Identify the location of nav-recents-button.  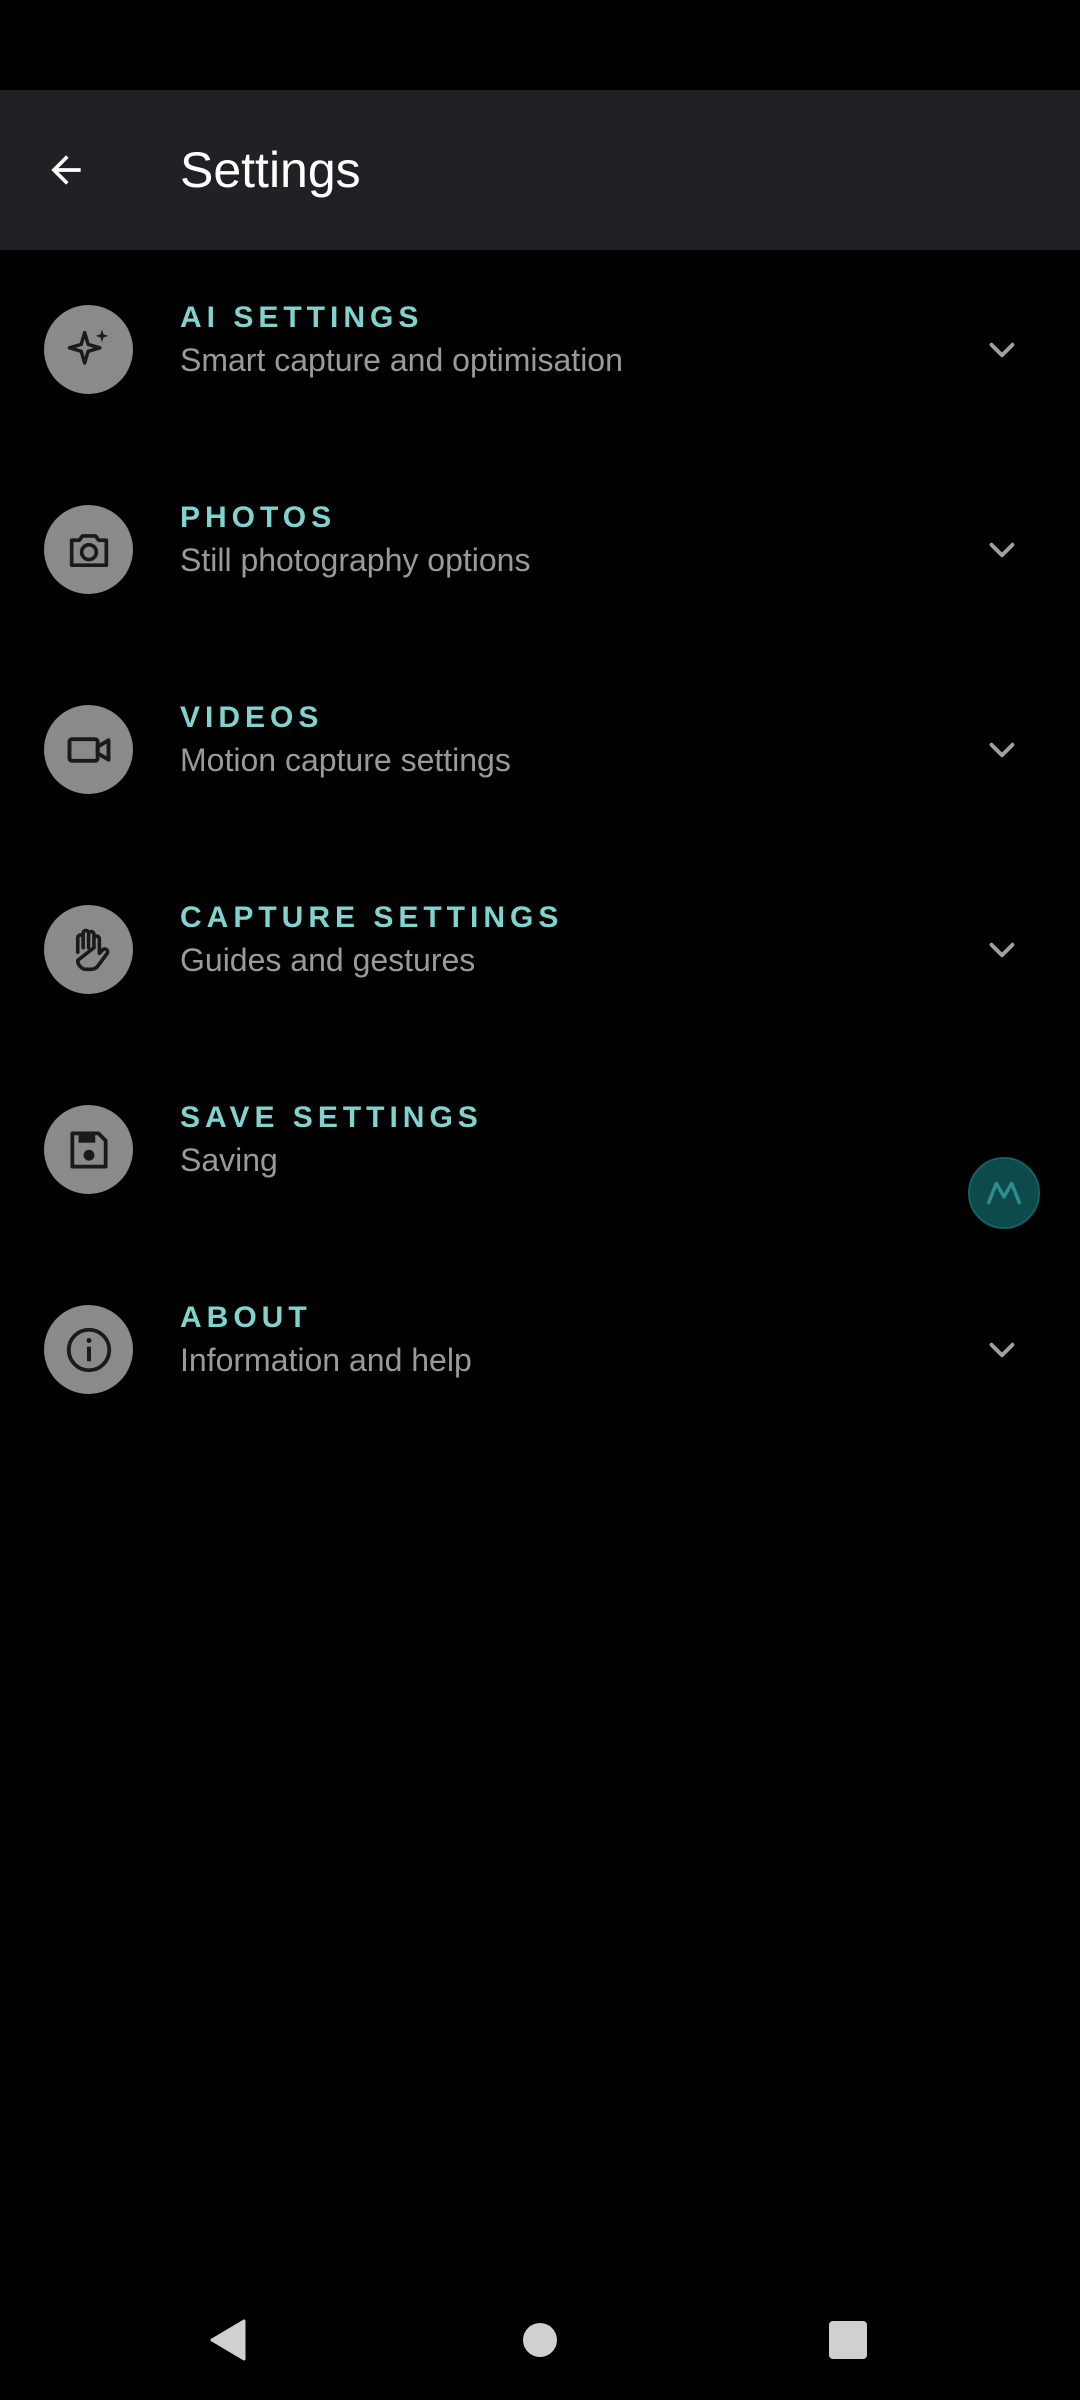
(848, 2340).